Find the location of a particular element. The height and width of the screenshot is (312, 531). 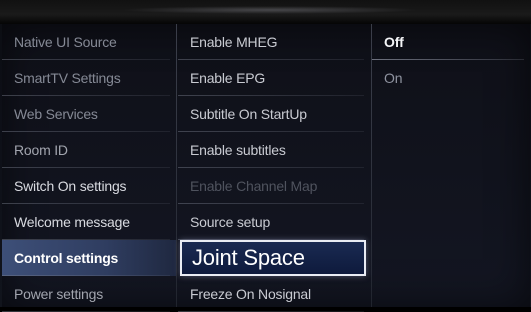

setting-enable-channel-map: Enable Channel Map is located at coordinates (274, 186).